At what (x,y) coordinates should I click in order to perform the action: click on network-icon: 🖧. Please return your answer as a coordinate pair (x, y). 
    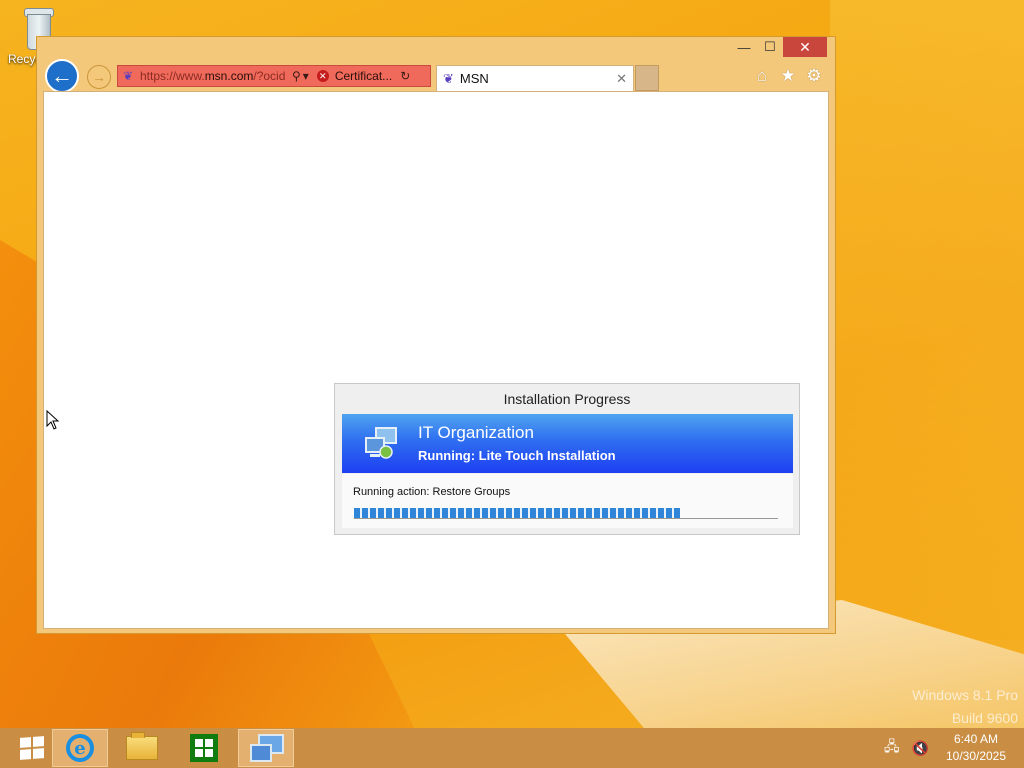
    Looking at the image, I should click on (892, 748).